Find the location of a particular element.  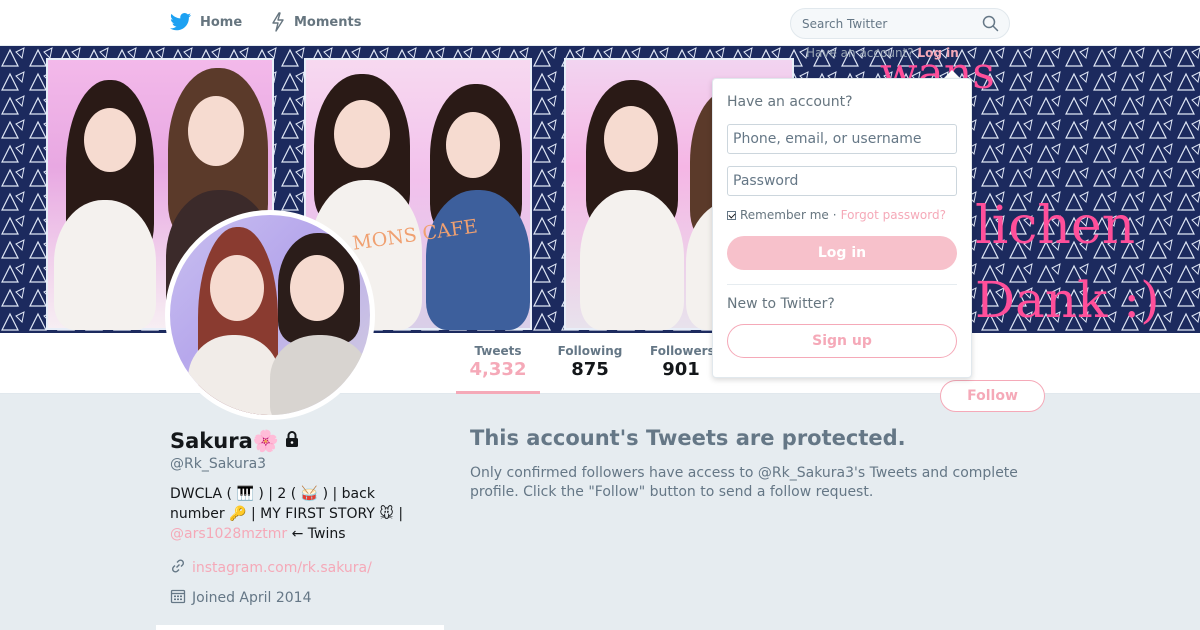

profile-url-link: instagram.com/rk.sakura/ is located at coordinates (282, 568).